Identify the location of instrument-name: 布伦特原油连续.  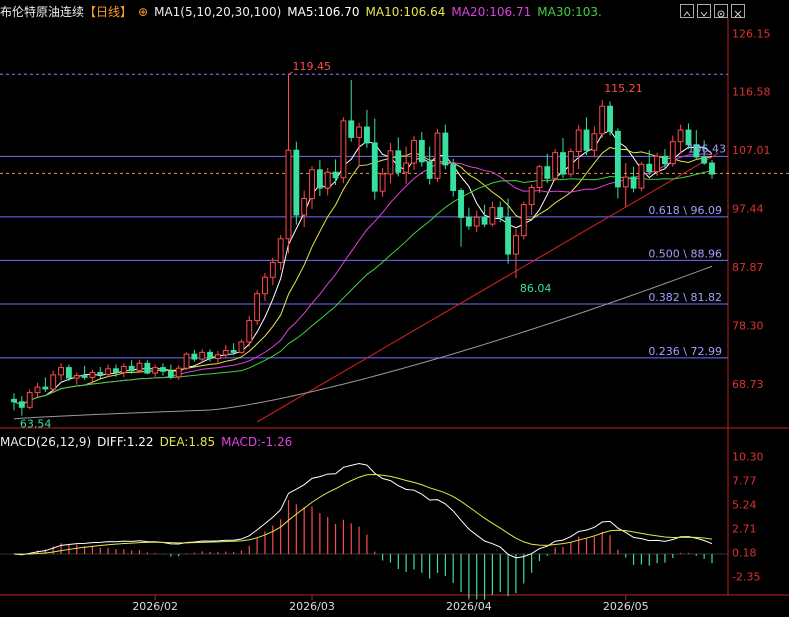
(42, 12).